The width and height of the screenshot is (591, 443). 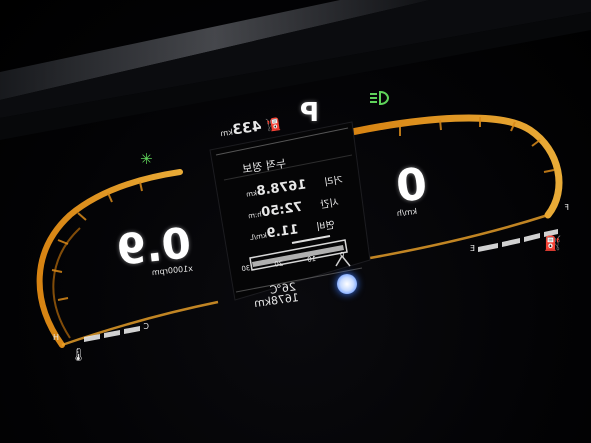 I want to click on coolant-temp-icon: 🌡, so click(x=78, y=355).